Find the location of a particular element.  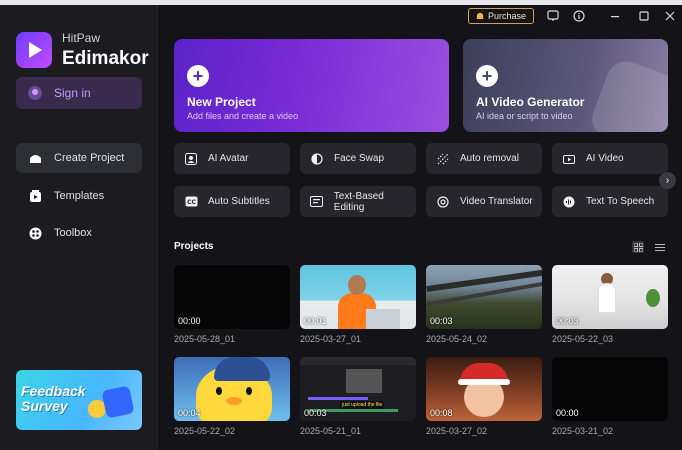

ai-video-generator-subtitle: AI idea or script to video is located at coordinates (524, 116).